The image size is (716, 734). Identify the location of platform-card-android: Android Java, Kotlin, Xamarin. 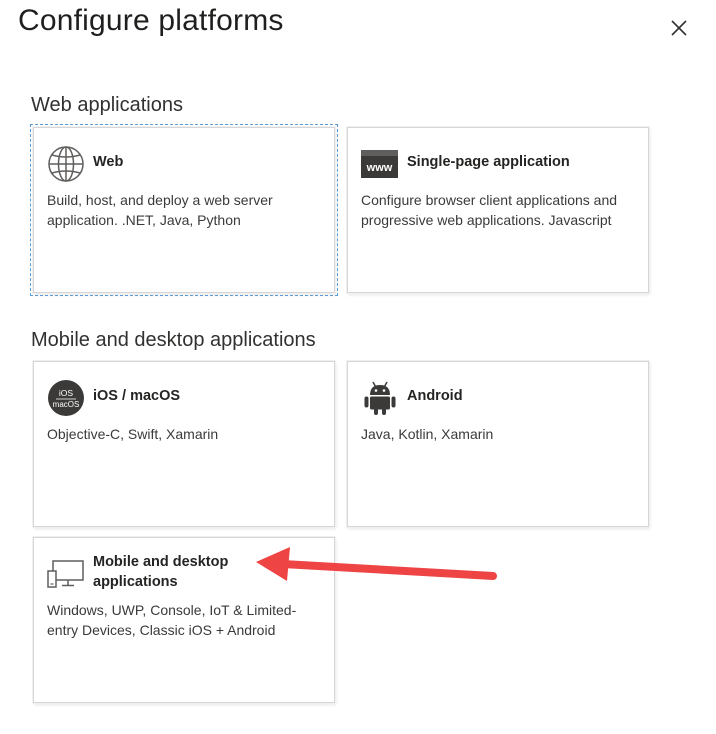
(498, 444).